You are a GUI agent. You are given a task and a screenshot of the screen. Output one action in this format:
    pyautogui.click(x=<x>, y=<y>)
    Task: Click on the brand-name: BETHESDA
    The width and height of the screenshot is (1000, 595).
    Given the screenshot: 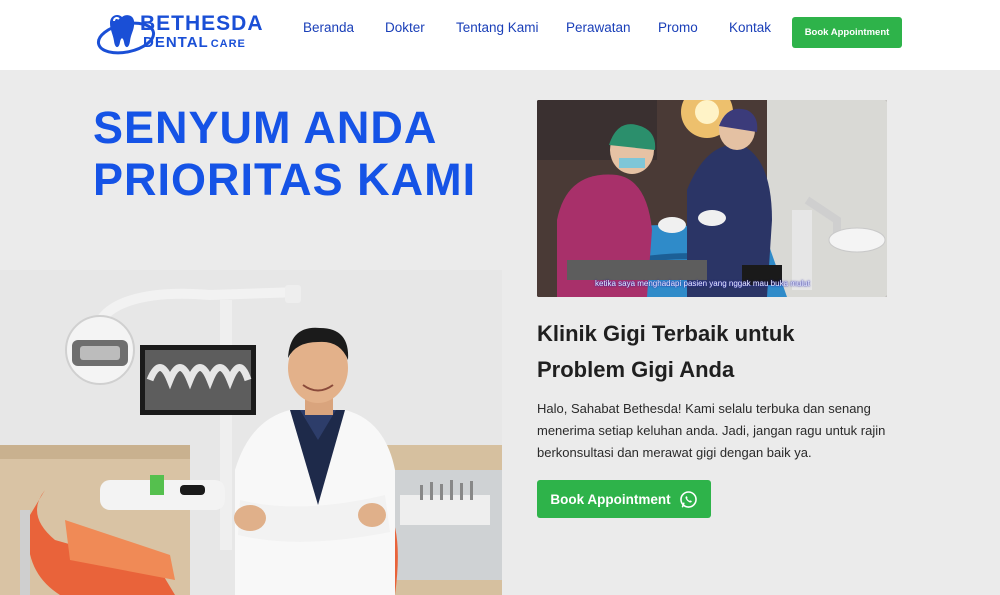 What is the action you would take?
    pyautogui.click(x=202, y=23)
    